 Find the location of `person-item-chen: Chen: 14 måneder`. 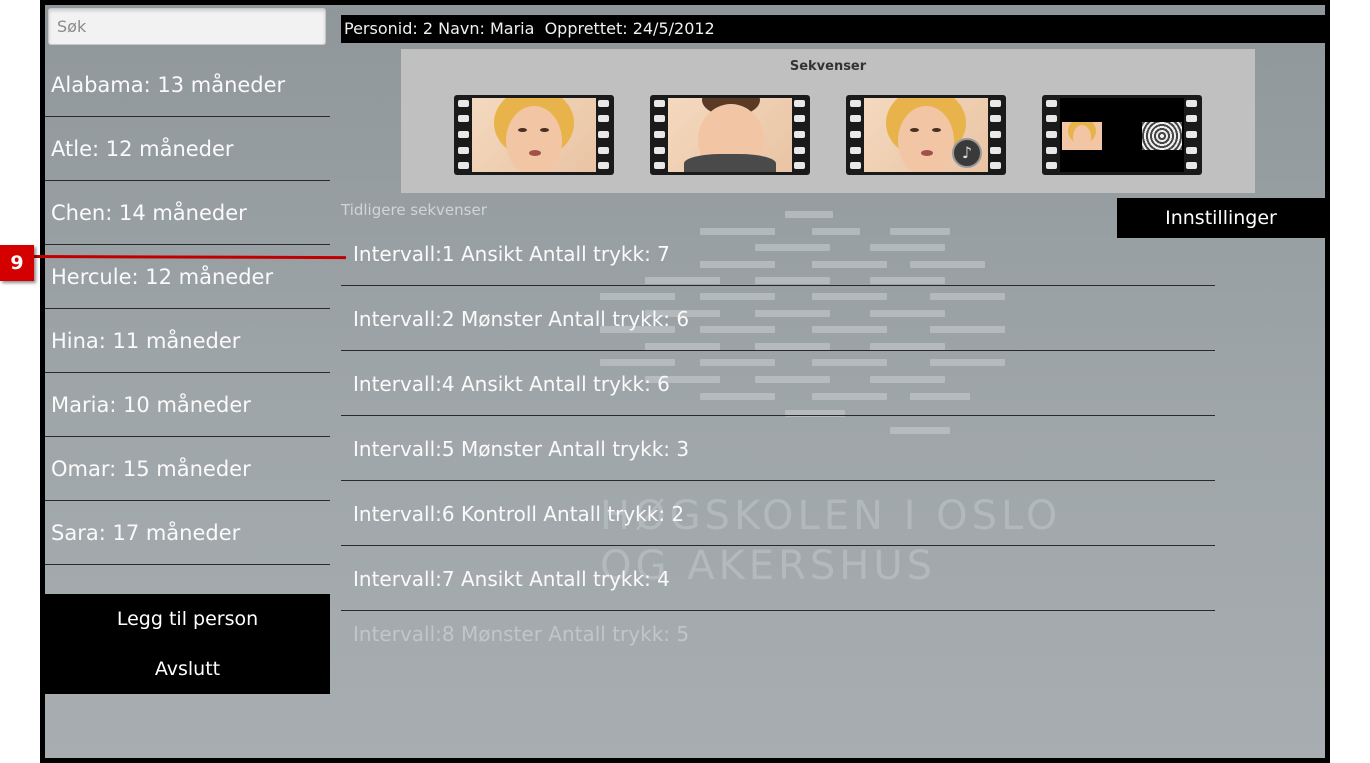

person-item-chen: Chen: 14 måneder is located at coordinates (187, 213).